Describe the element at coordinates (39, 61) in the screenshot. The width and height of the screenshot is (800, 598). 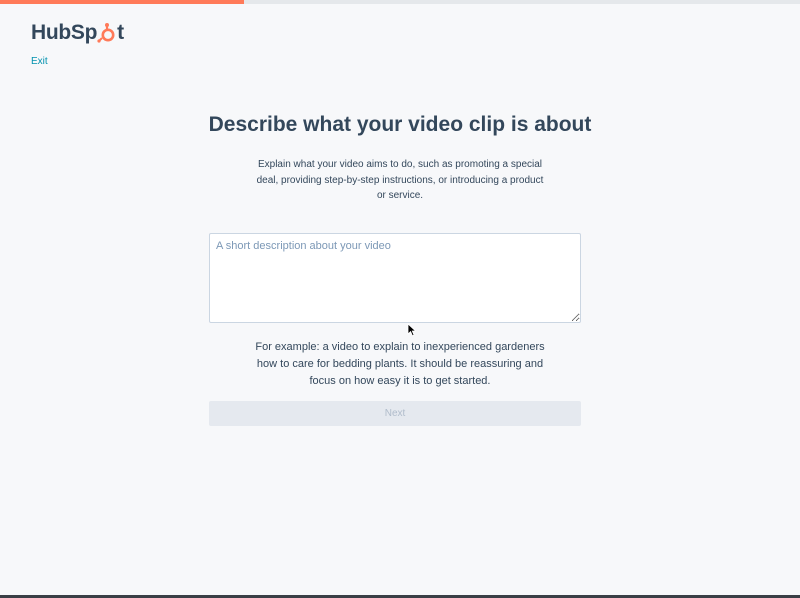
I see `exit-link: Exit` at that location.